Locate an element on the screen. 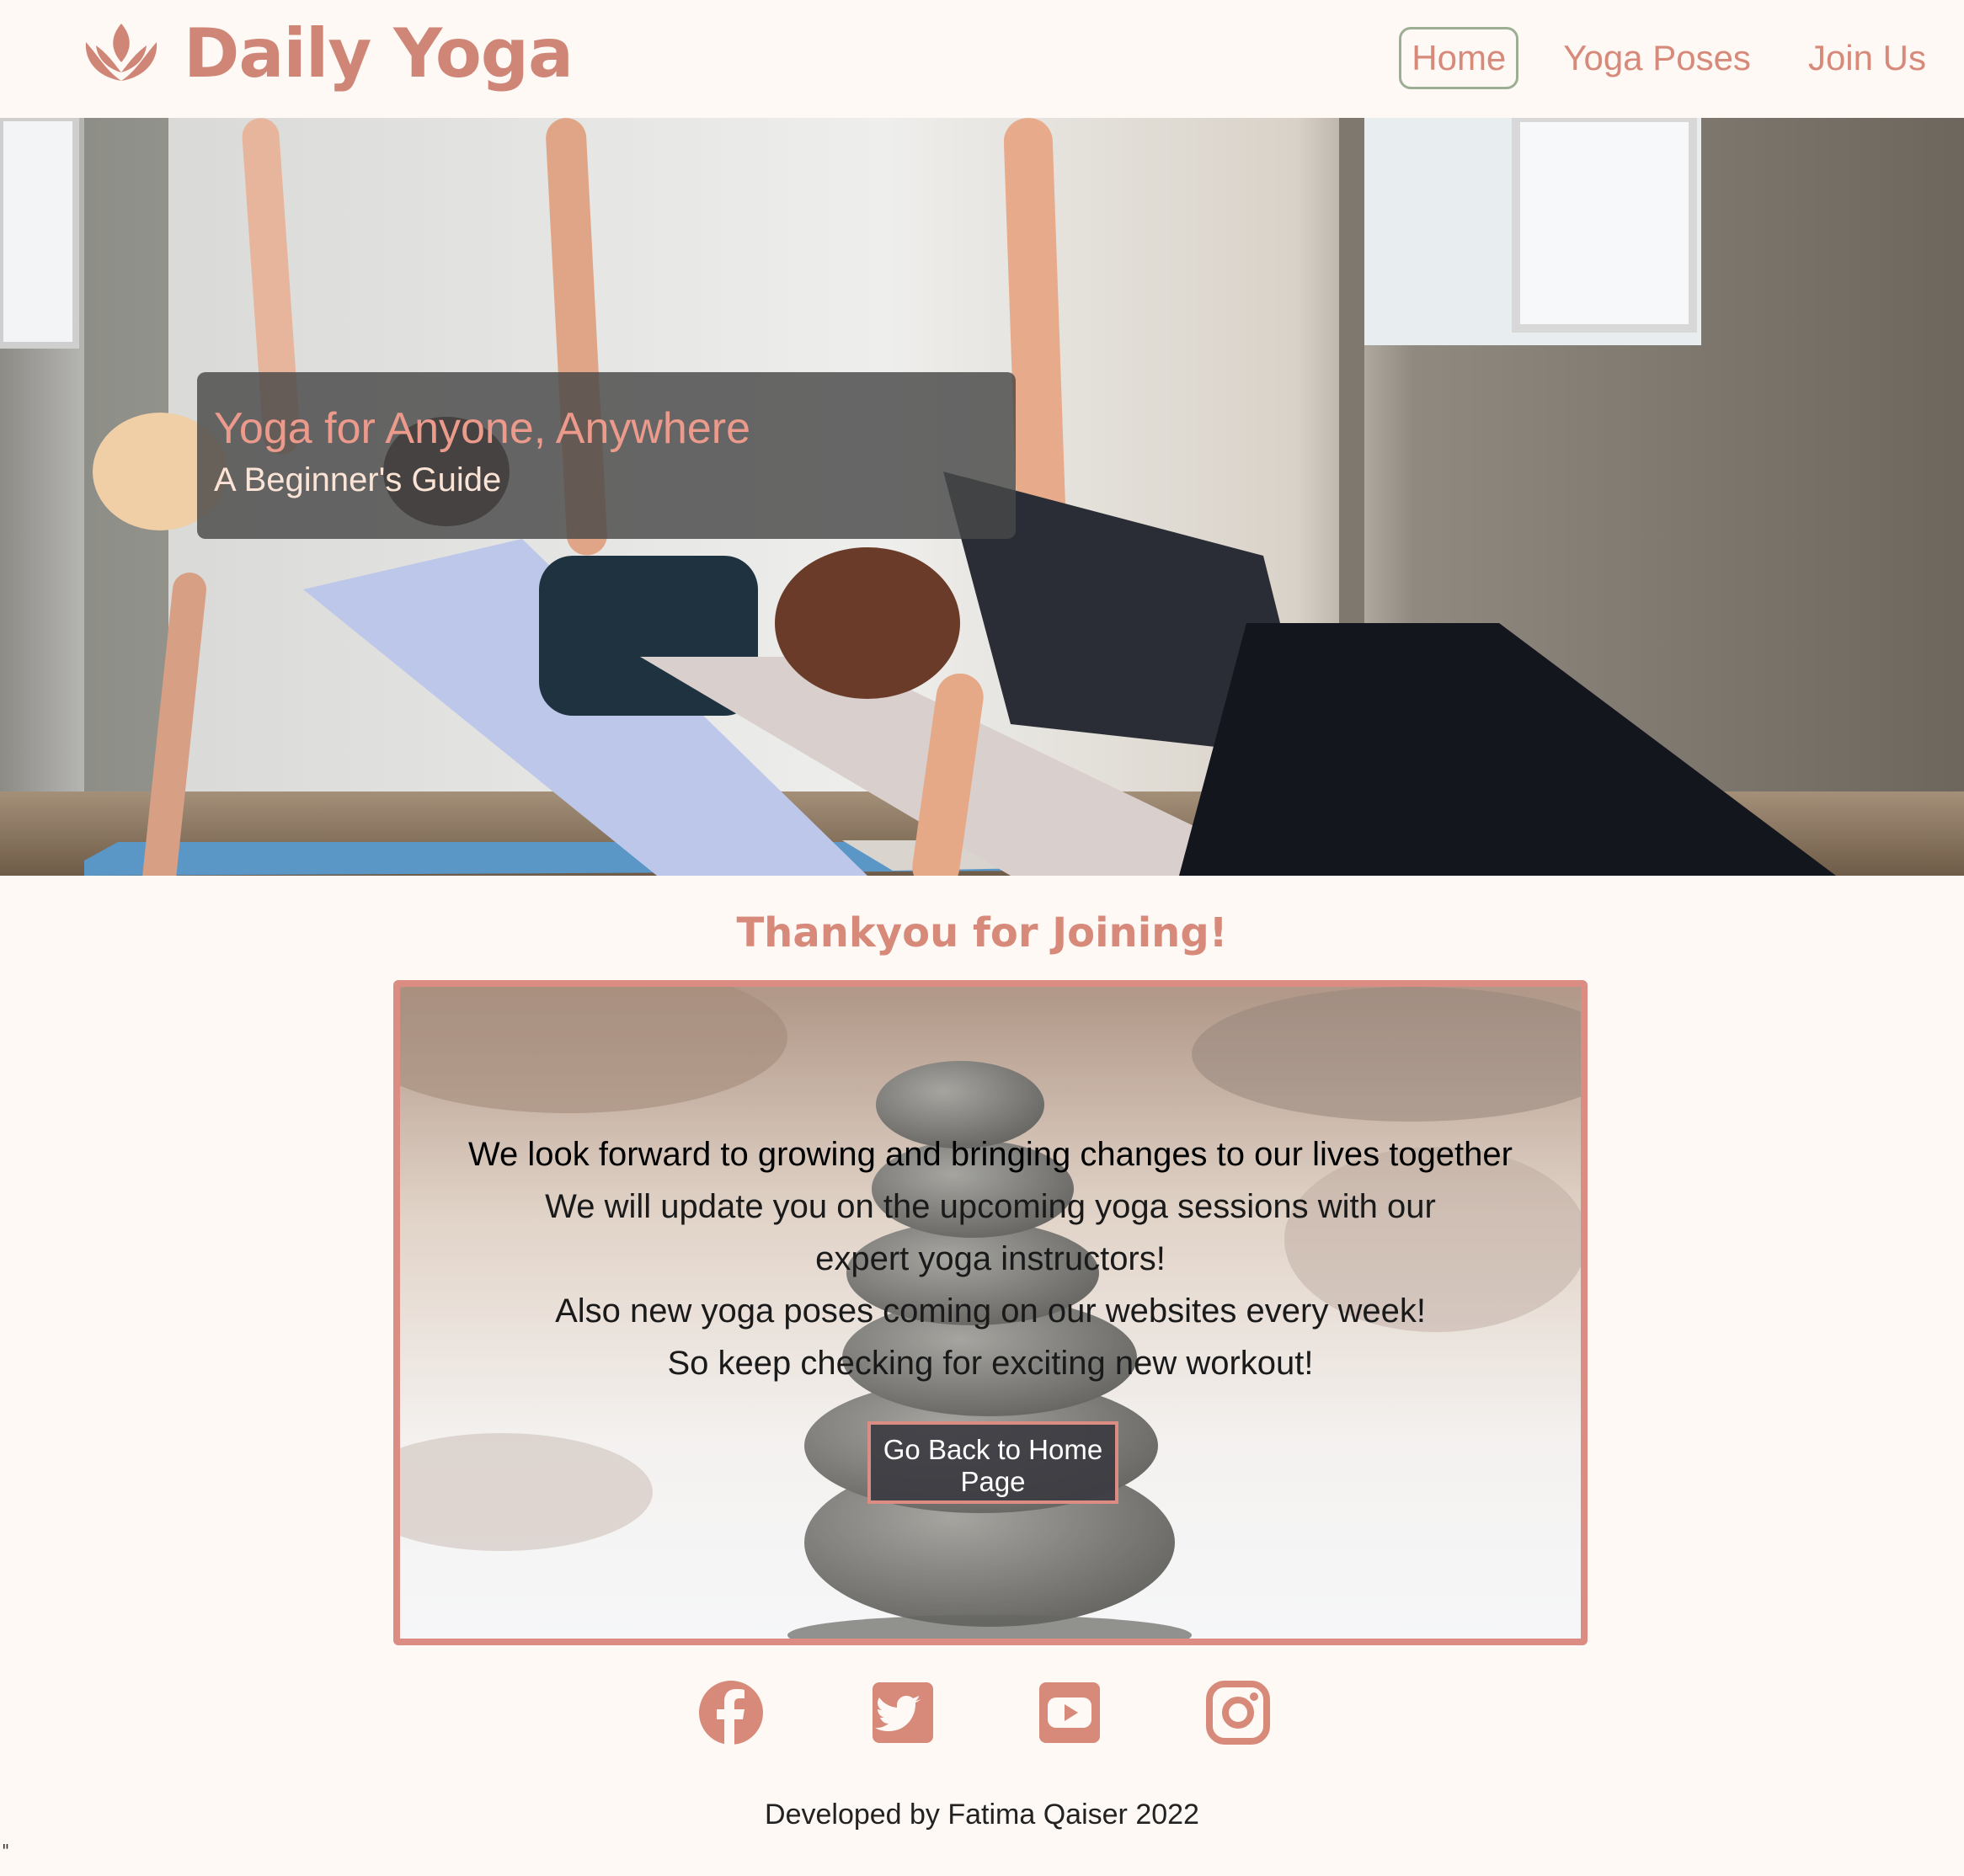 This screenshot has height=1876, width=1964. social-links is located at coordinates (982, 1713).